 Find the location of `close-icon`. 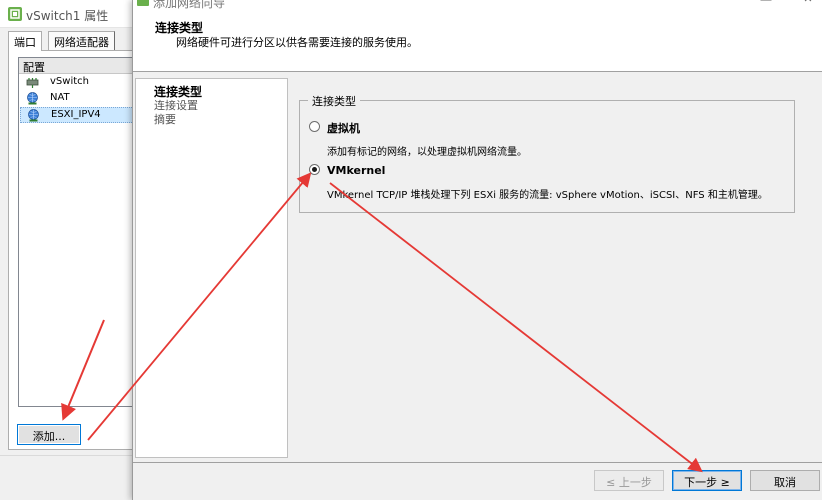

close-icon is located at coordinates (808, 1).